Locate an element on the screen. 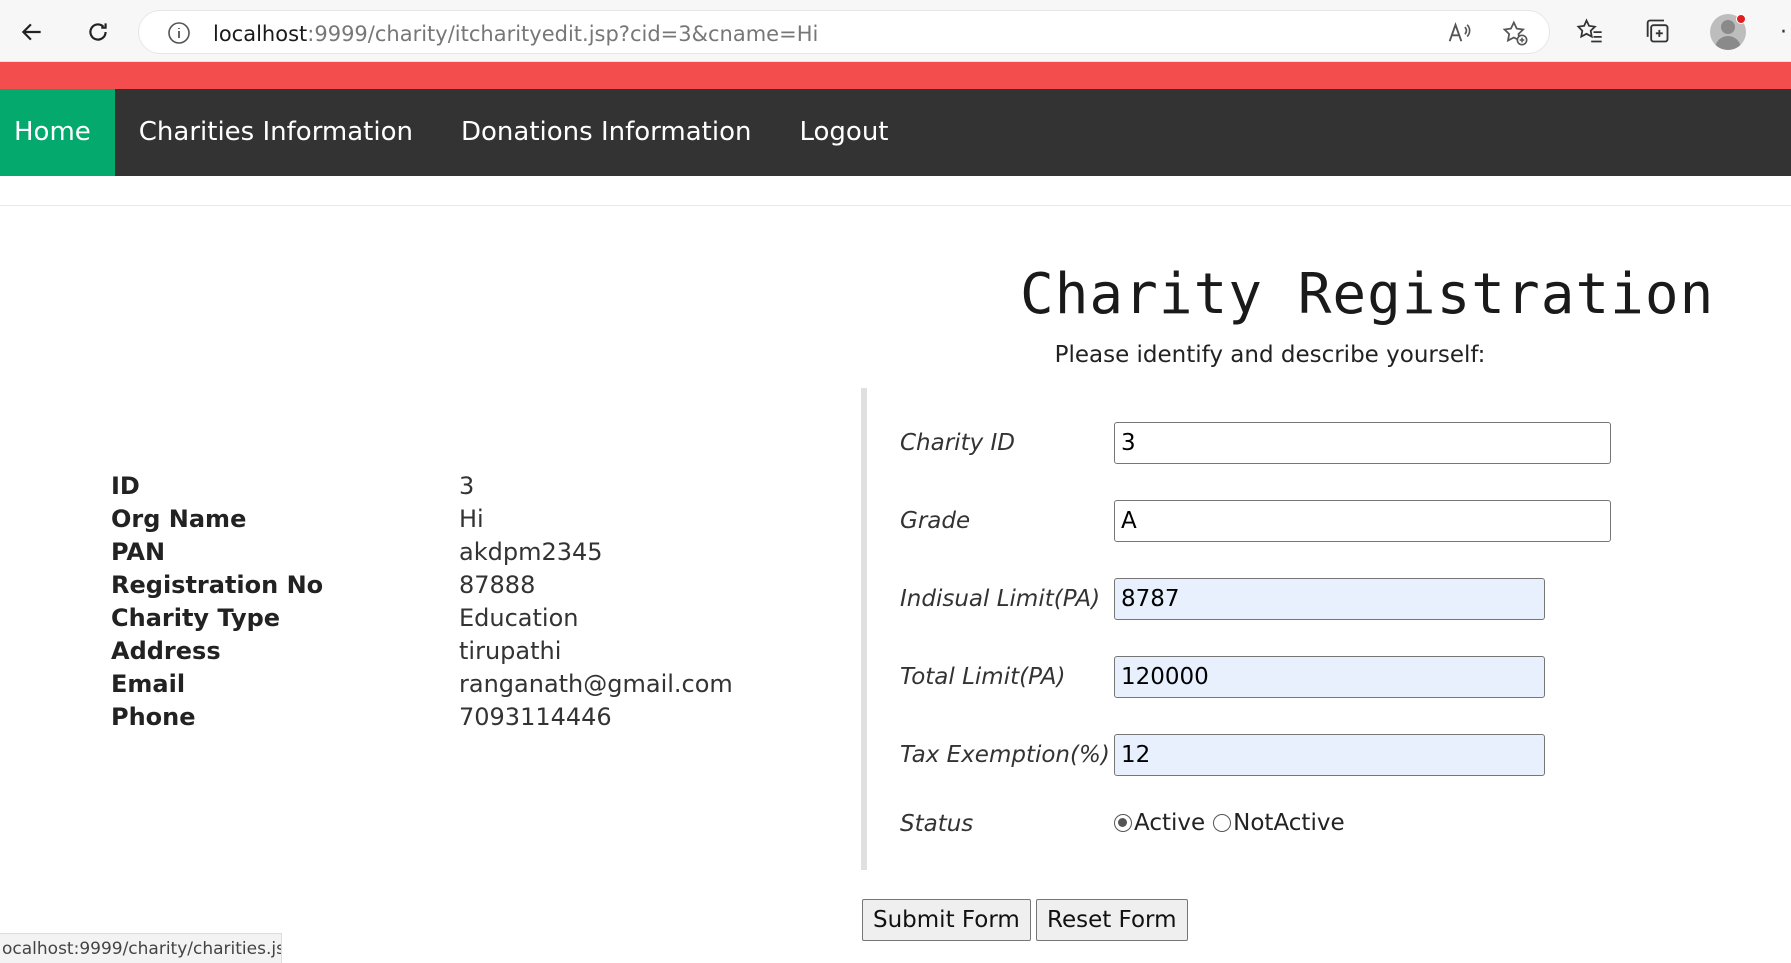 This screenshot has height=963, width=1791. back-button is located at coordinates (32, 32).